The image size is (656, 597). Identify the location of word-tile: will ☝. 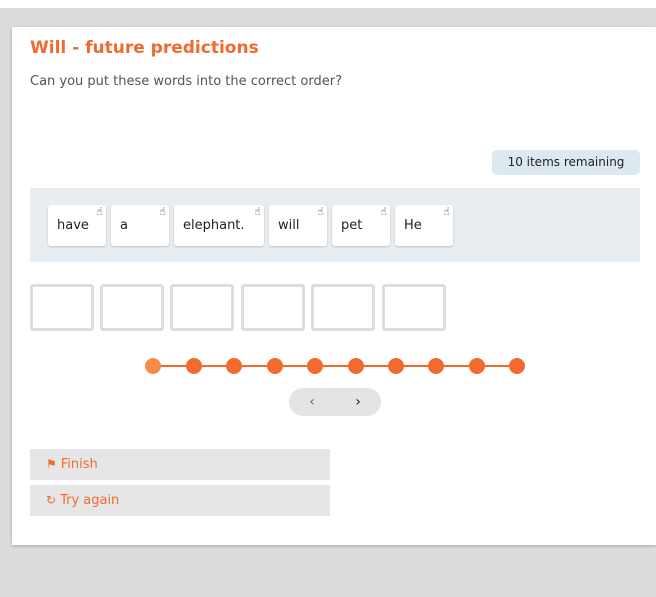
(298, 225).